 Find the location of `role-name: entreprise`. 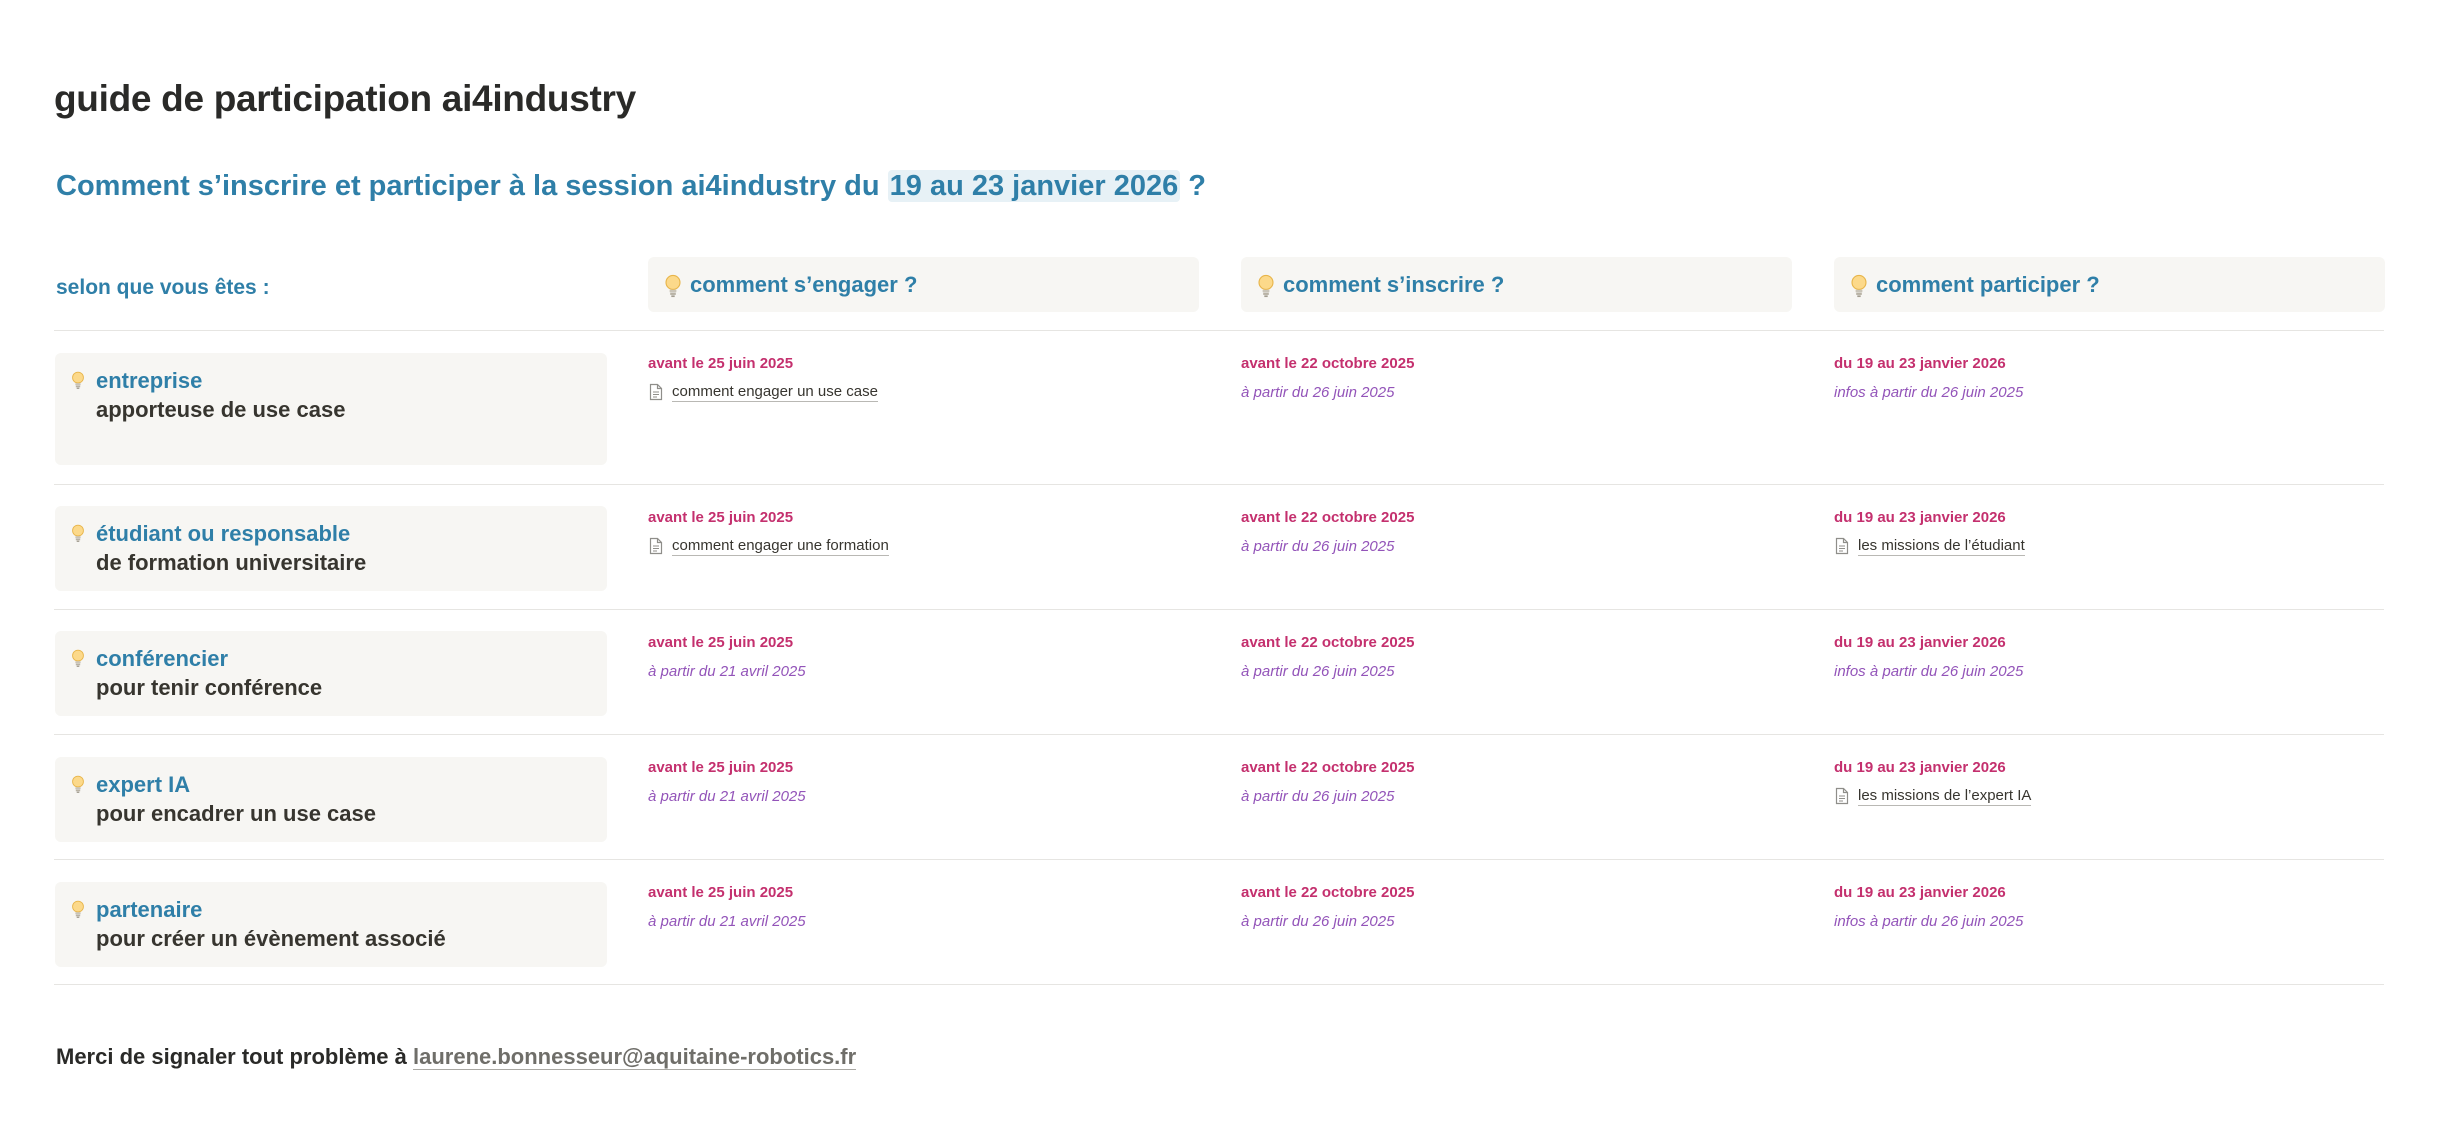

role-name: entreprise is located at coordinates (149, 380).